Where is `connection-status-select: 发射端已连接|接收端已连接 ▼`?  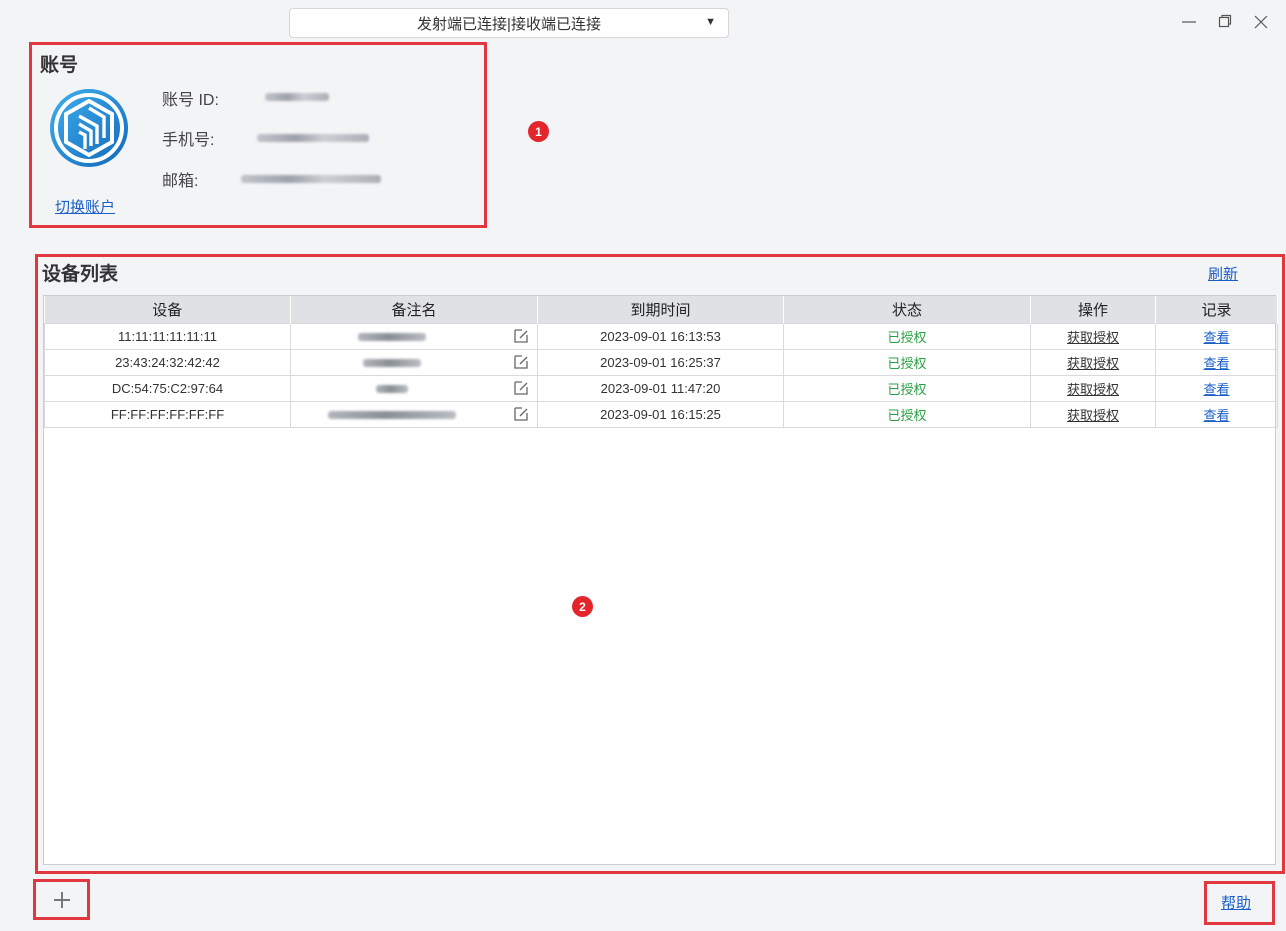
connection-status-select: 发射端已连接|接收端已连接 ▼ is located at coordinates (509, 23).